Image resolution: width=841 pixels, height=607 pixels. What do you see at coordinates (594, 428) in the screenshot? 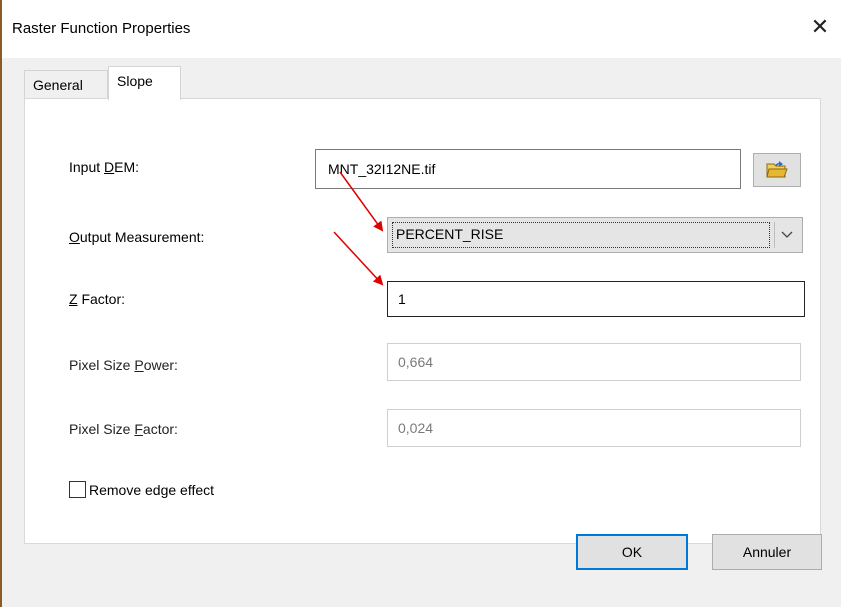
I see `pixel-size-factor-field: 0,024` at bounding box center [594, 428].